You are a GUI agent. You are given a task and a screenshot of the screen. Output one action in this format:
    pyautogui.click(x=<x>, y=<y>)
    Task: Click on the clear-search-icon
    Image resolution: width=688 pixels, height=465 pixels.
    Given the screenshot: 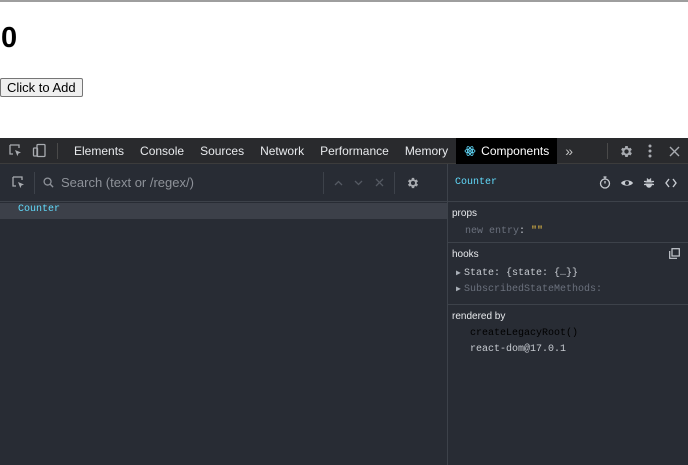 What is the action you would take?
    pyautogui.click(x=379, y=183)
    